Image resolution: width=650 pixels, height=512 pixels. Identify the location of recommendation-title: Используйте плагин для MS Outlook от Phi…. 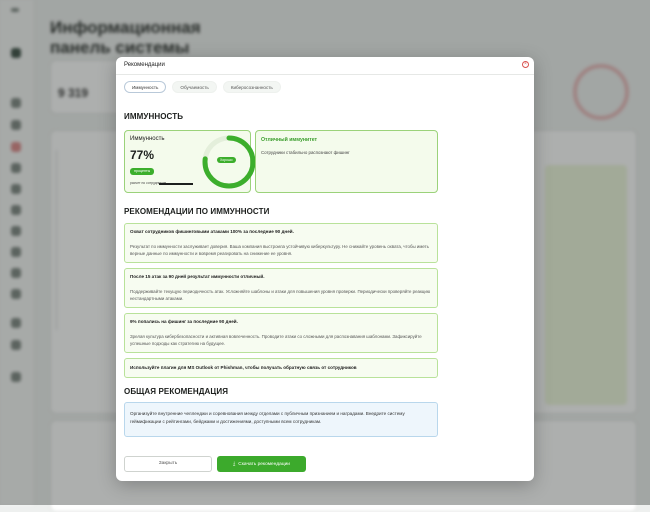
(243, 367).